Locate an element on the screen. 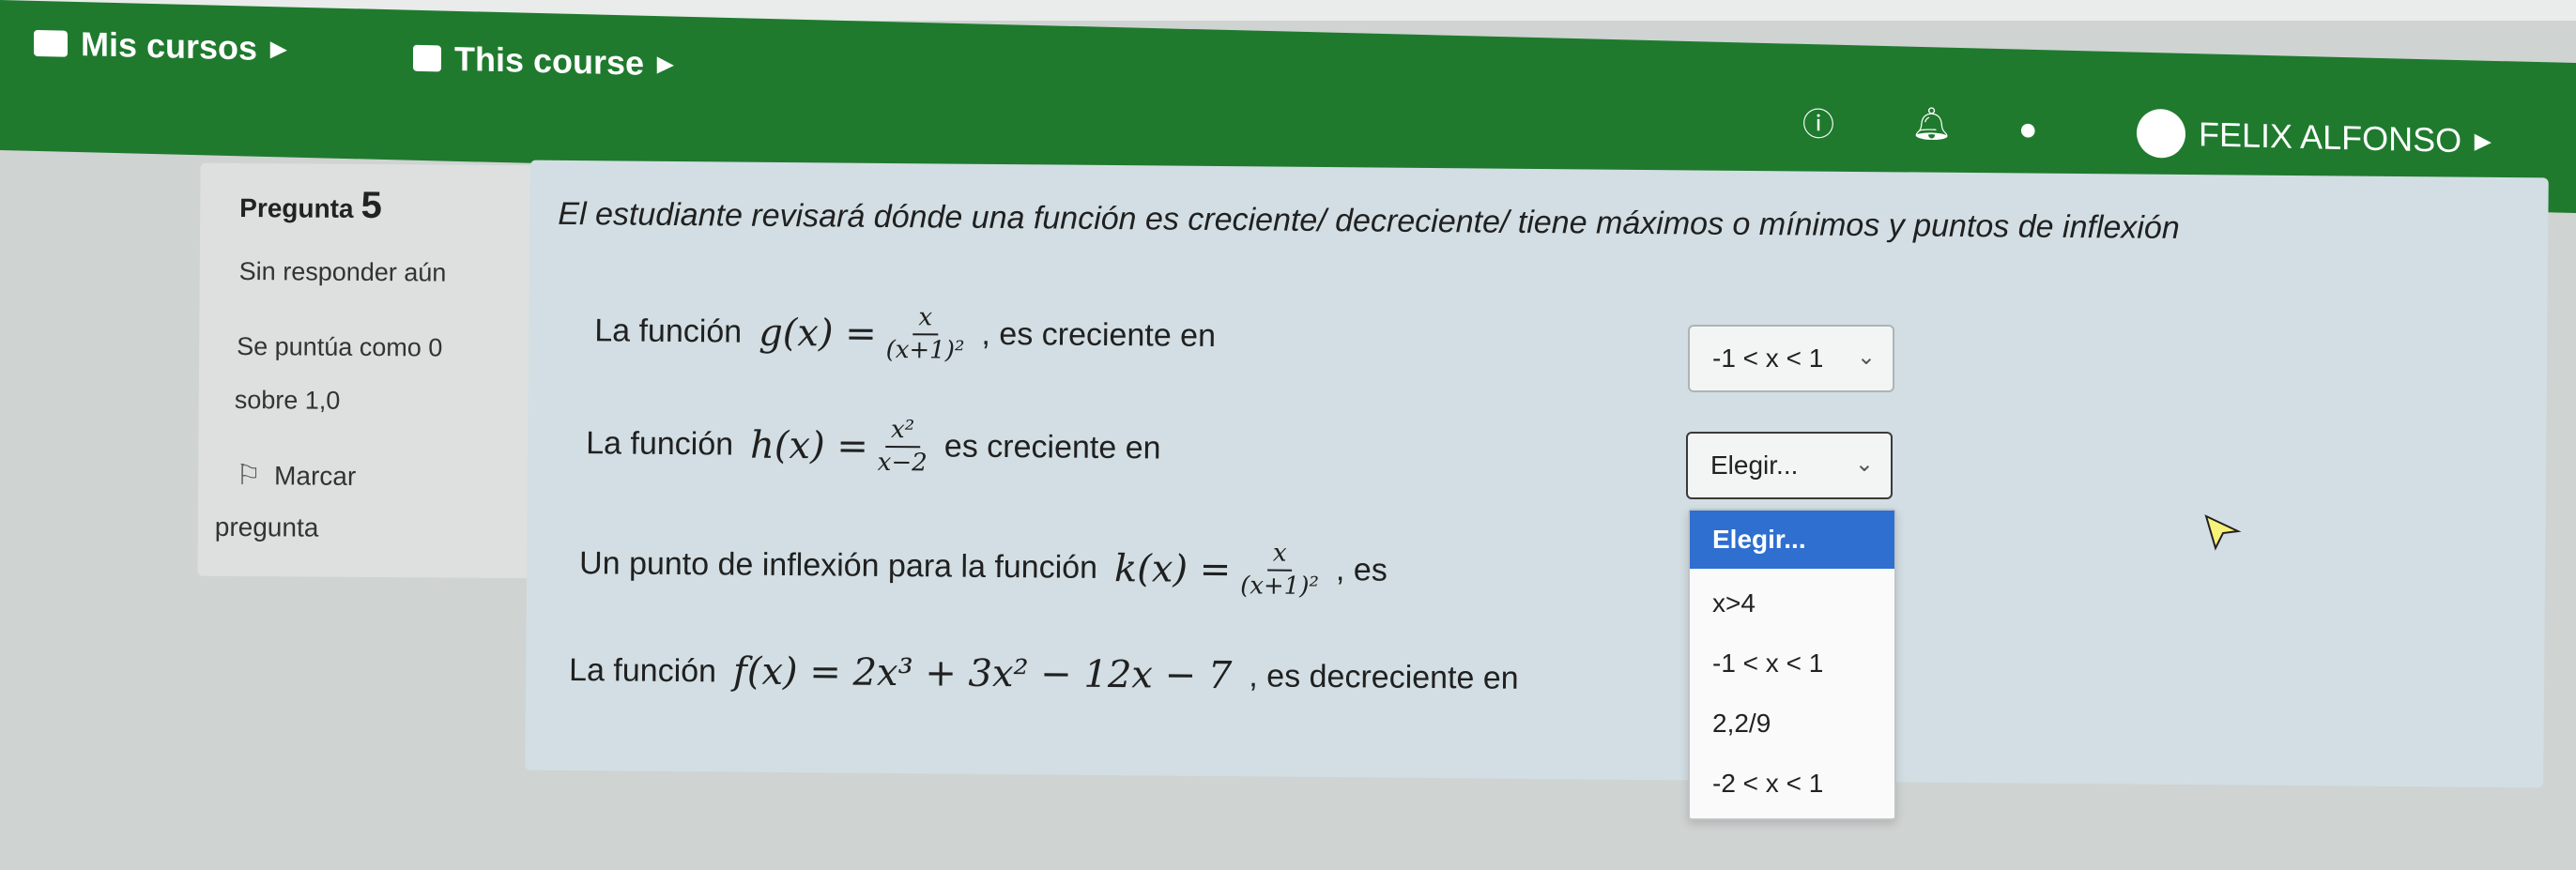 The image size is (2576, 870). select-item-g: -1 < x < 1 ⌄ is located at coordinates (1791, 358).